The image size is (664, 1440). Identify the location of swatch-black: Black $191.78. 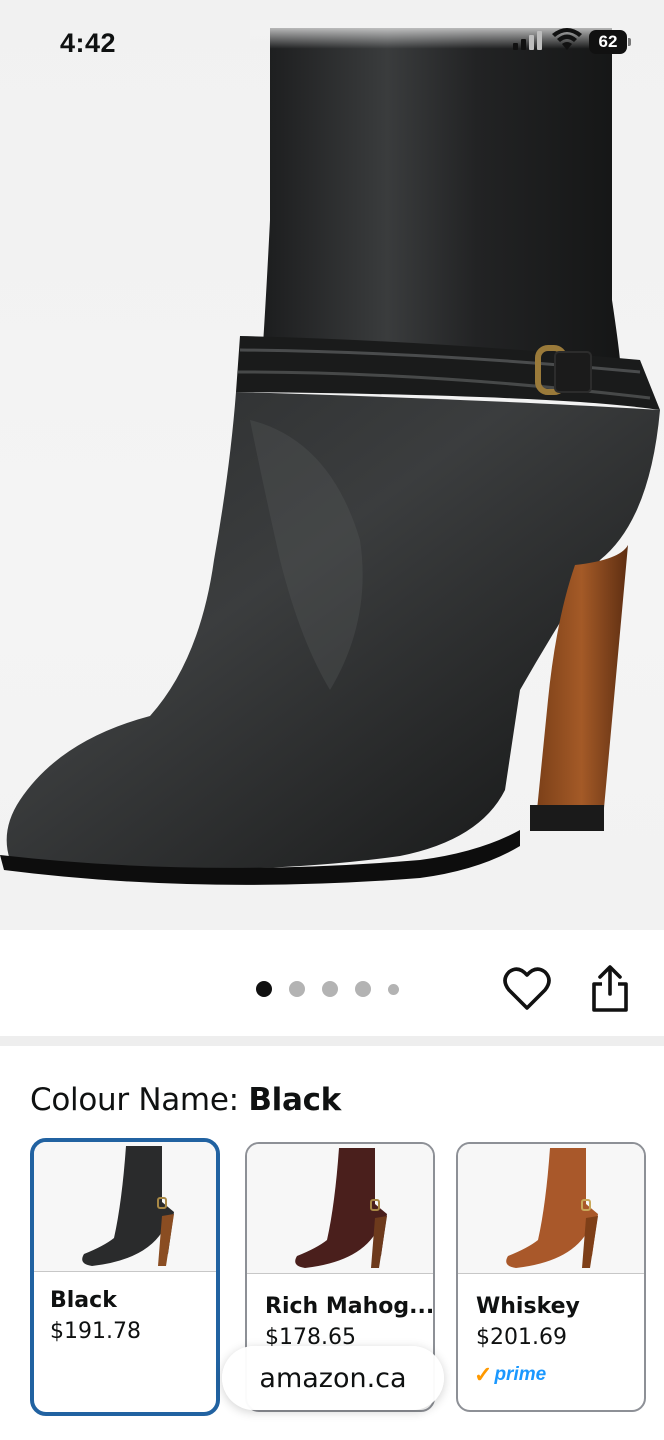
(125, 1277).